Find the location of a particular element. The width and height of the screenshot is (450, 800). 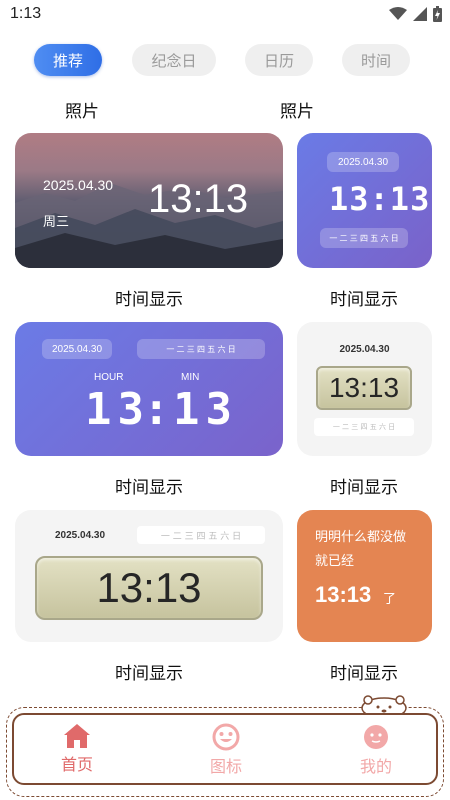

profile-face-icon is located at coordinates (376, 737).